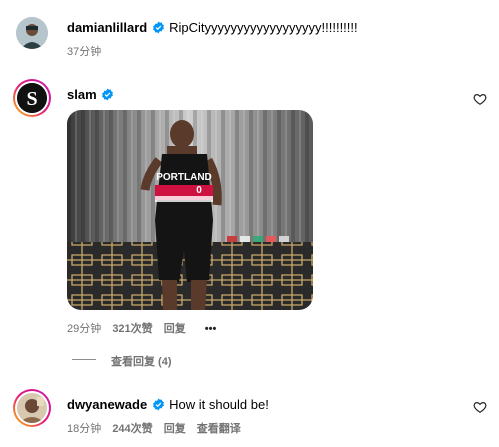 The height and width of the screenshot is (447, 499). What do you see at coordinates (199, 190) in the screenshot?
I see `jersey-number: 0` at bounding box center [199, 190].